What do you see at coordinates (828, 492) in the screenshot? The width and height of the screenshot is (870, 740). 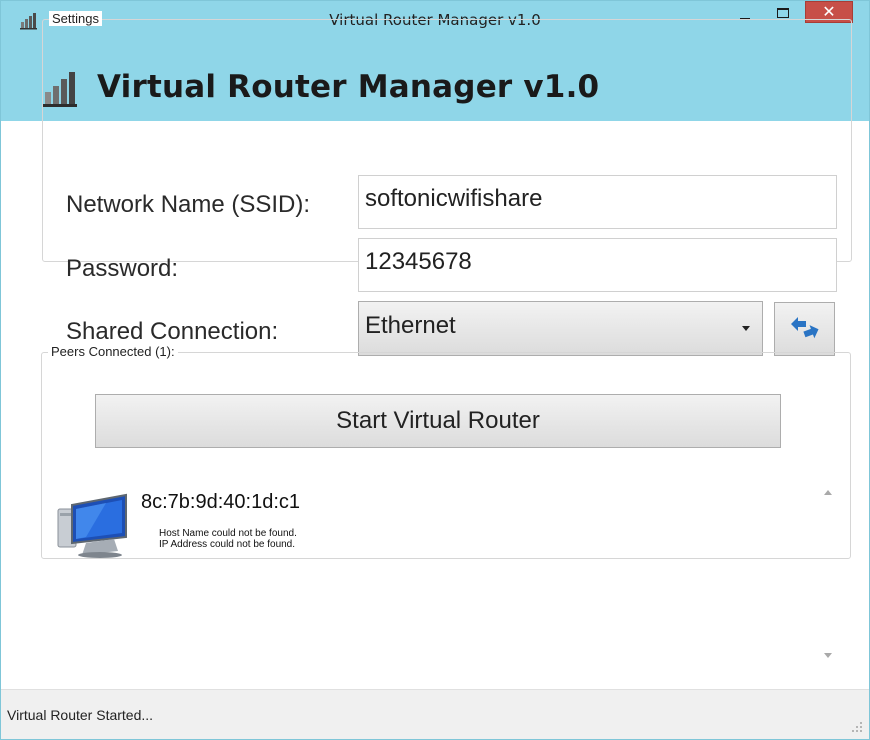 I see `scroll-up-icon` at bounding box center [828, 492].